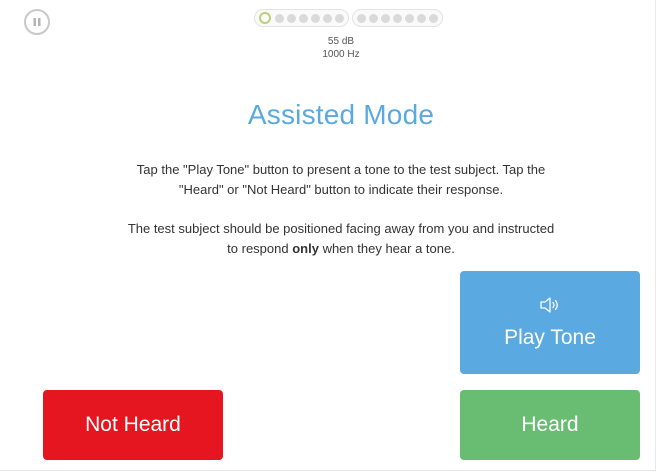  I want to click on play-tone-label: Play Tone, so click(550, 337).